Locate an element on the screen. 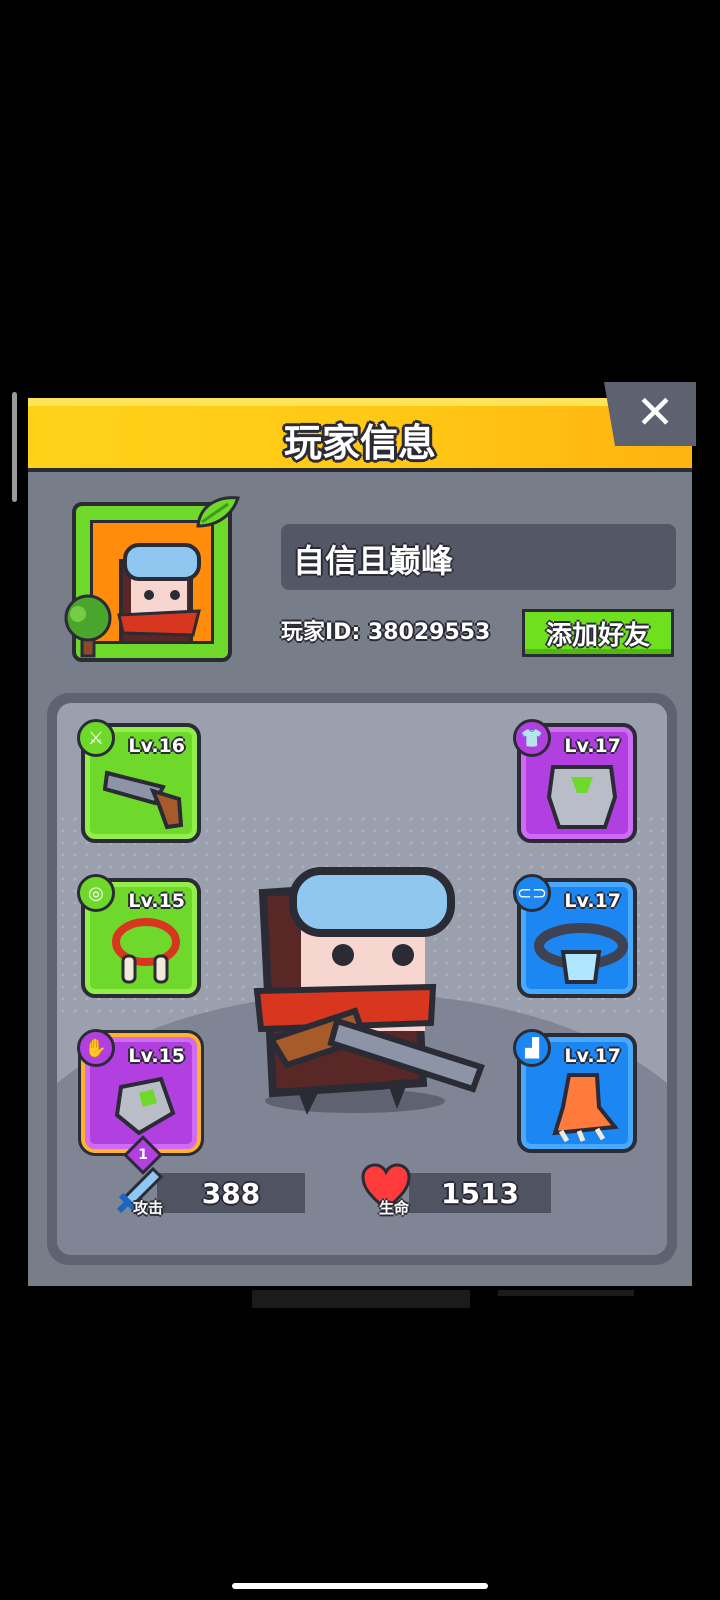  attack-label: 攻击 is located at coordinates (148, 1208).